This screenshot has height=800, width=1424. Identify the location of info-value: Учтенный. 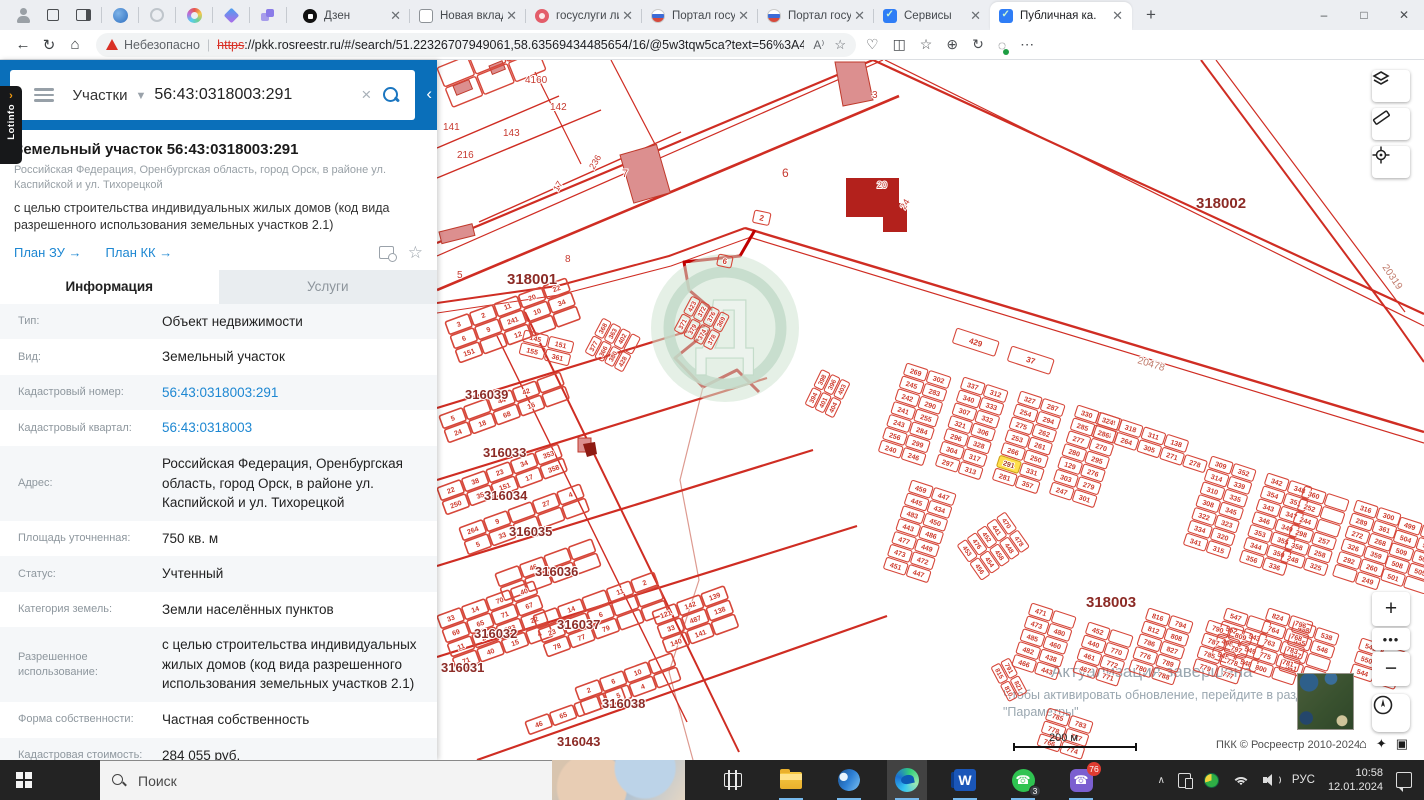
(193, 574).